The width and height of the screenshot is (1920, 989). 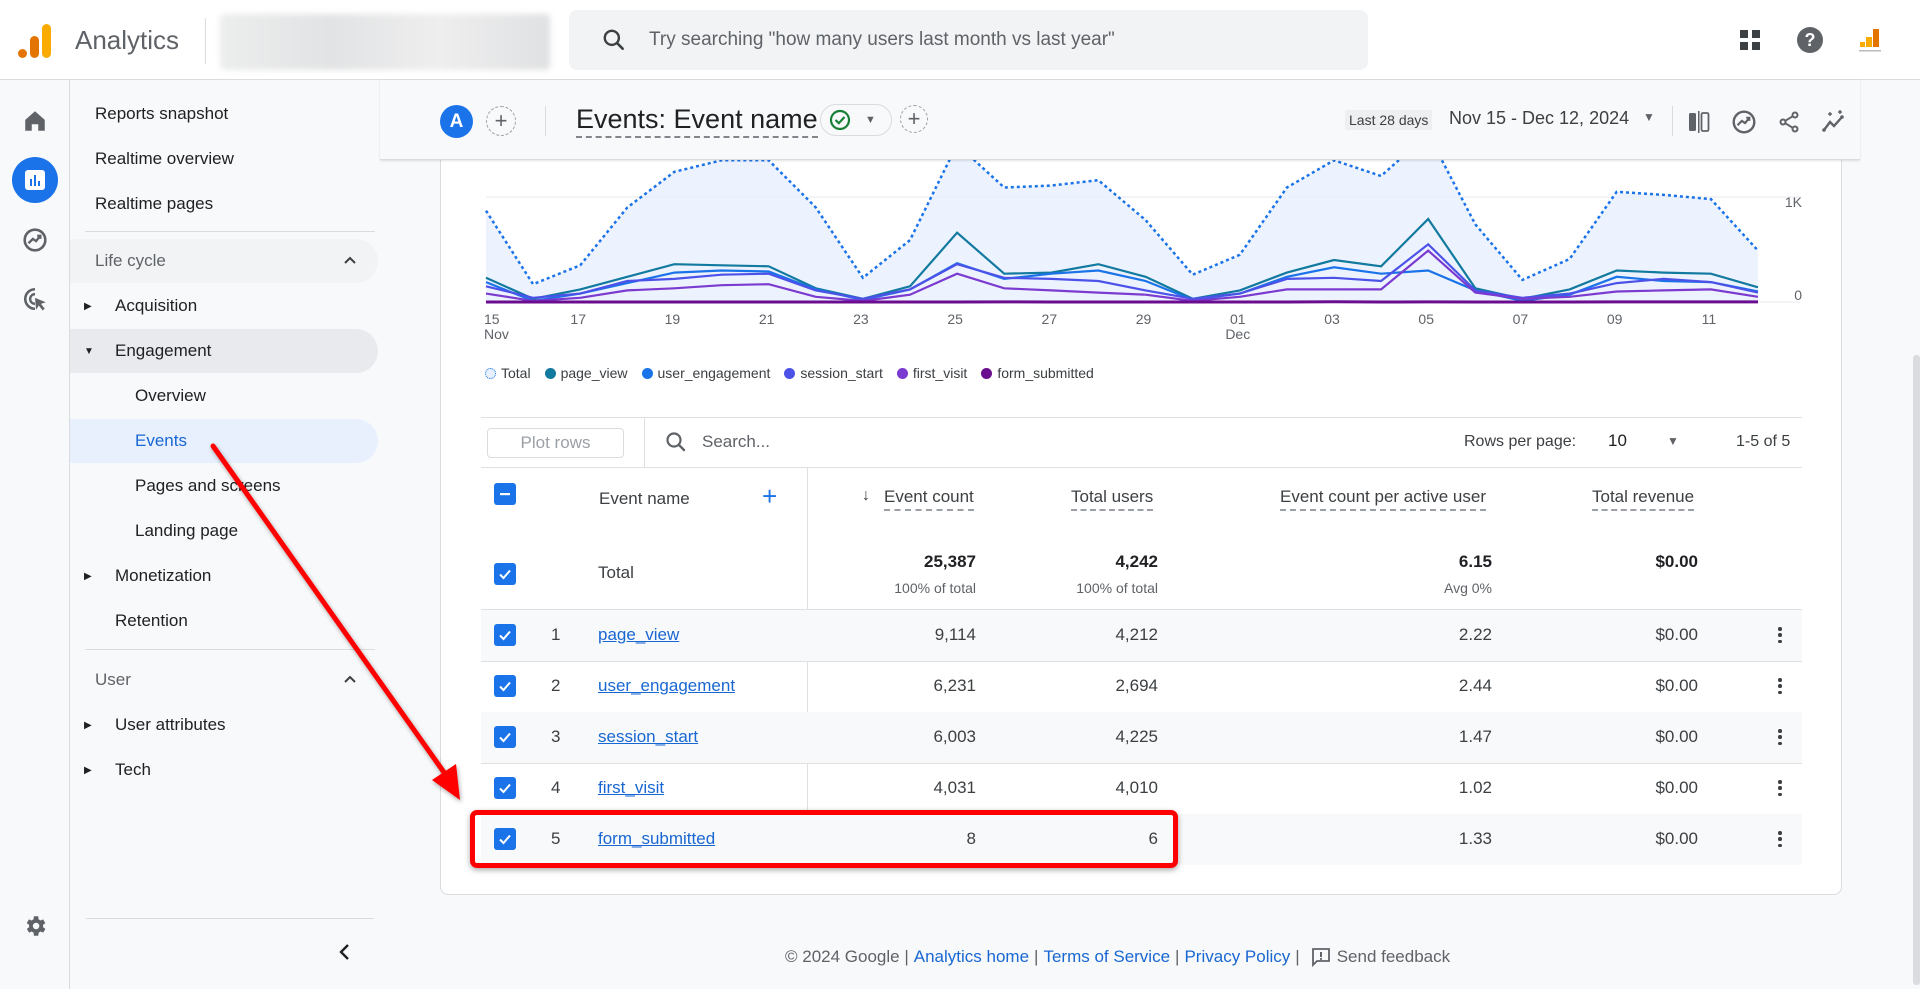 What do you see at coordinates (616, 572) in the screenshot?
I see `total-label: Total` at bounding box center [616, 572].